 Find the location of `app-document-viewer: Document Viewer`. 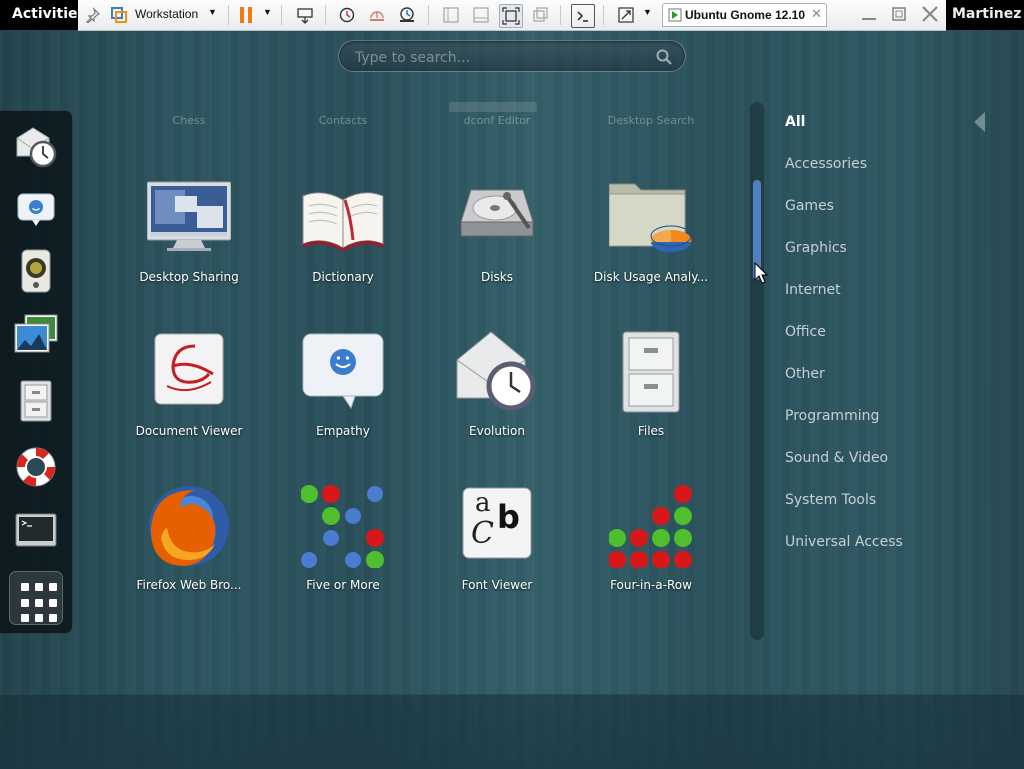

app-document-viewer: Document Viewer is located at coordinates (189, 405).